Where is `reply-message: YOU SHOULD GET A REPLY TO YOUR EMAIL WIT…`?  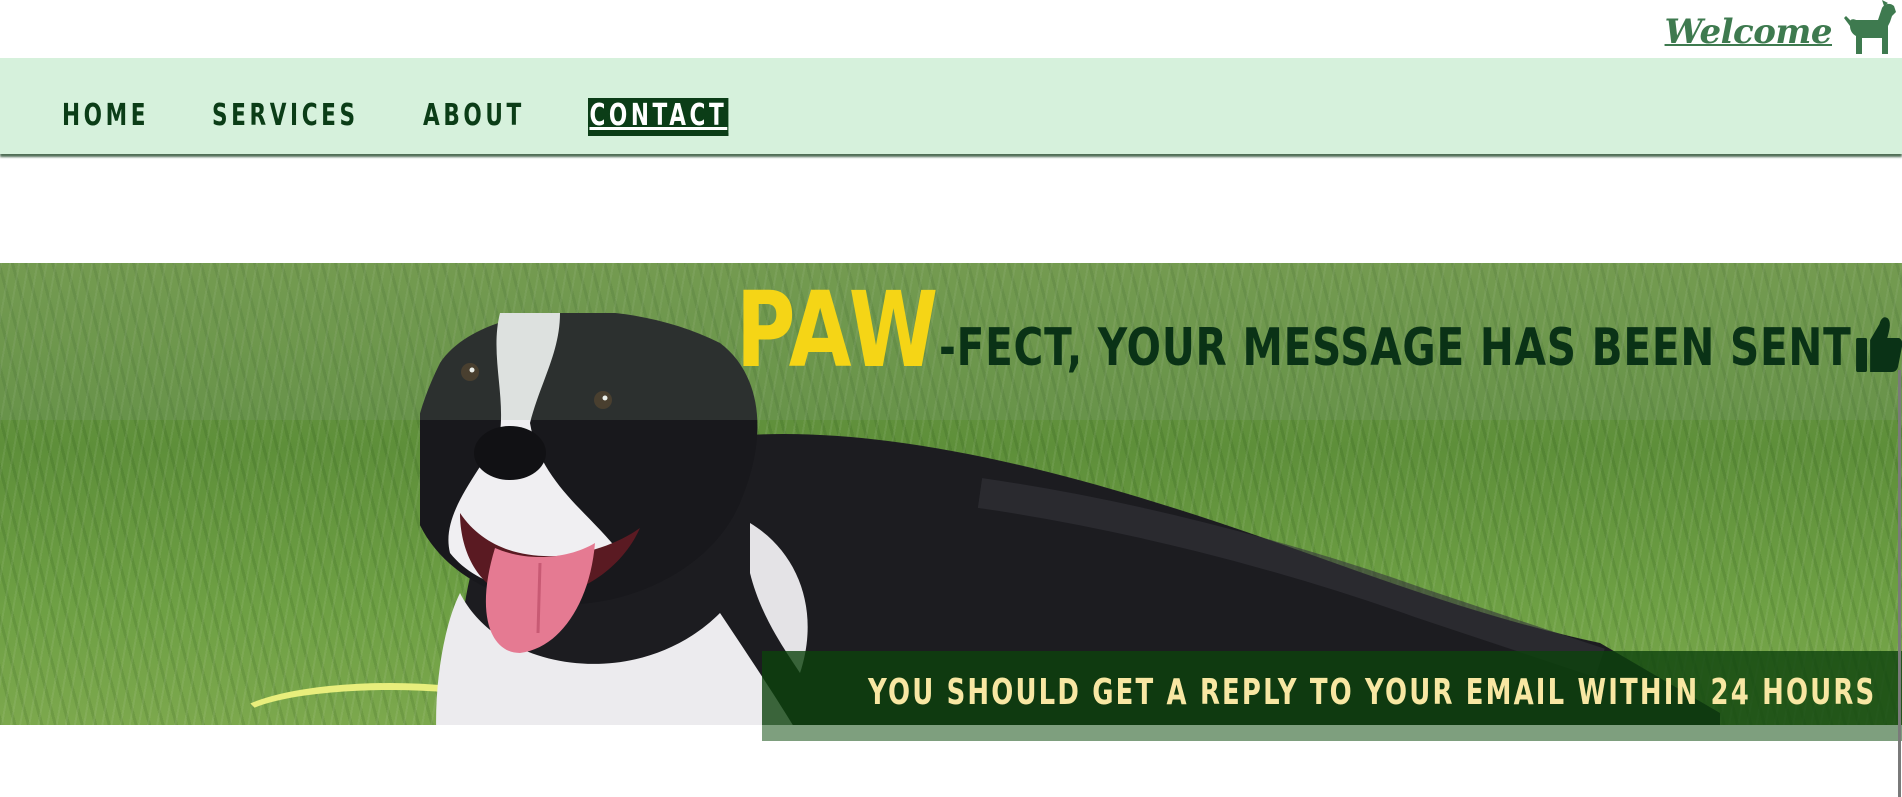
reply-message: YOU SHOULD GET A REPLY TO YOUR EMAIL WIT… is located at coordinates (1372, 692).